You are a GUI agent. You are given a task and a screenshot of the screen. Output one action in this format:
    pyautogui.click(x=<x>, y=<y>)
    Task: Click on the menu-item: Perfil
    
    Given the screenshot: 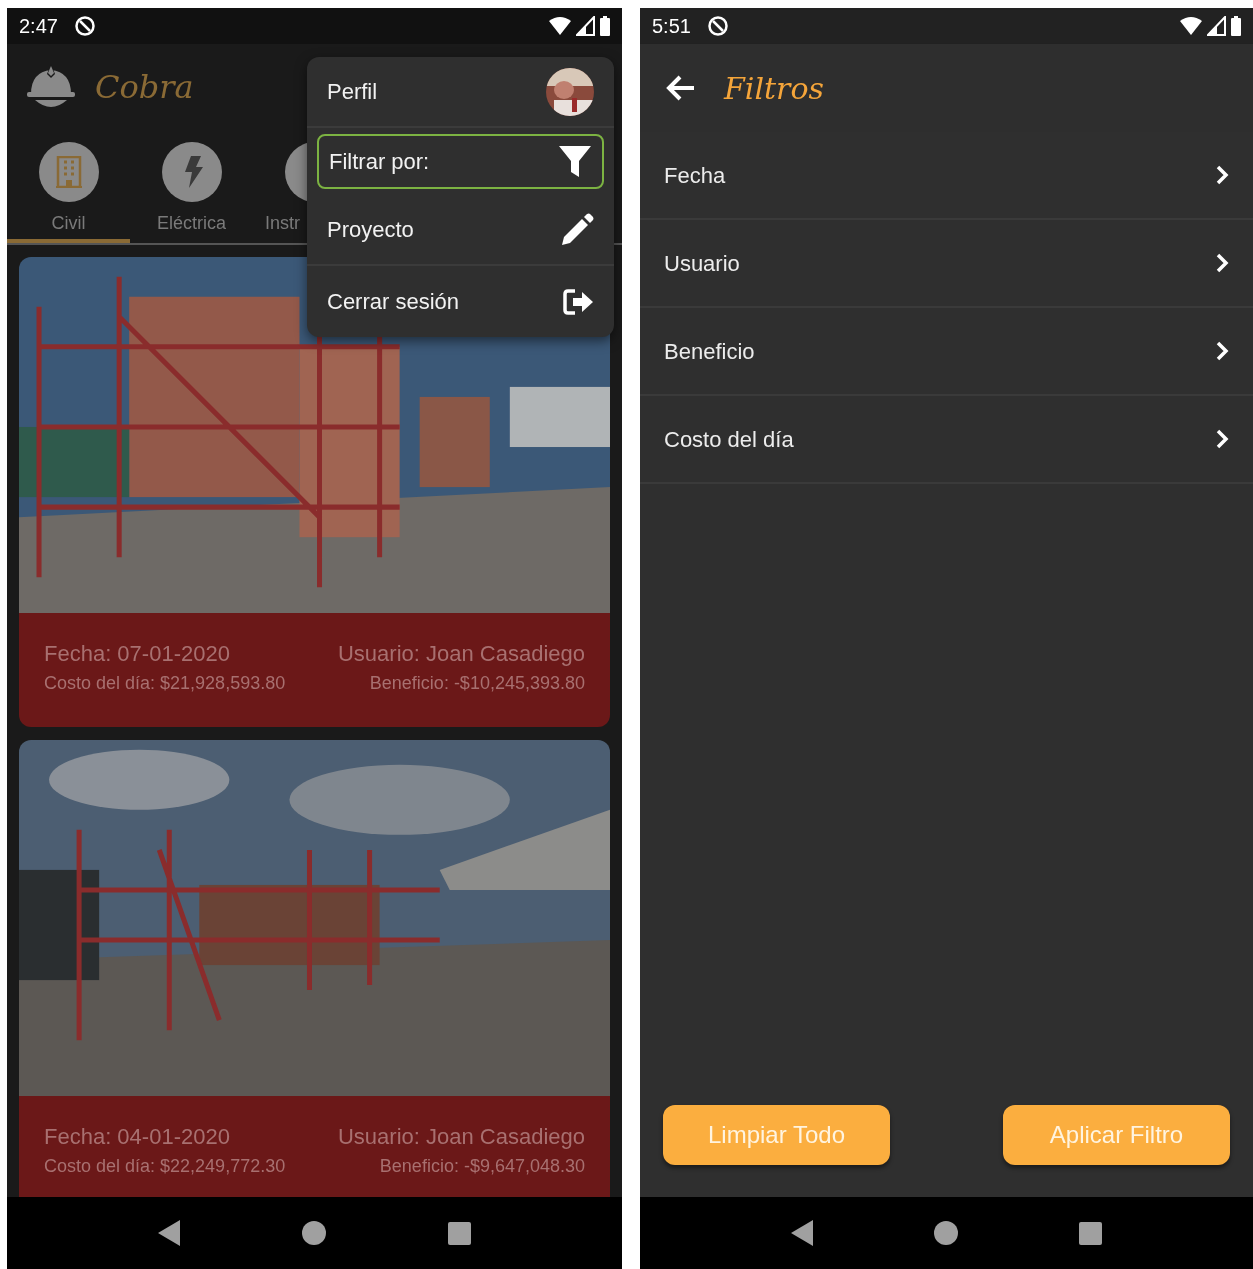 What is the action you would take?
    pyautogui.click(x=460, y=92)
    